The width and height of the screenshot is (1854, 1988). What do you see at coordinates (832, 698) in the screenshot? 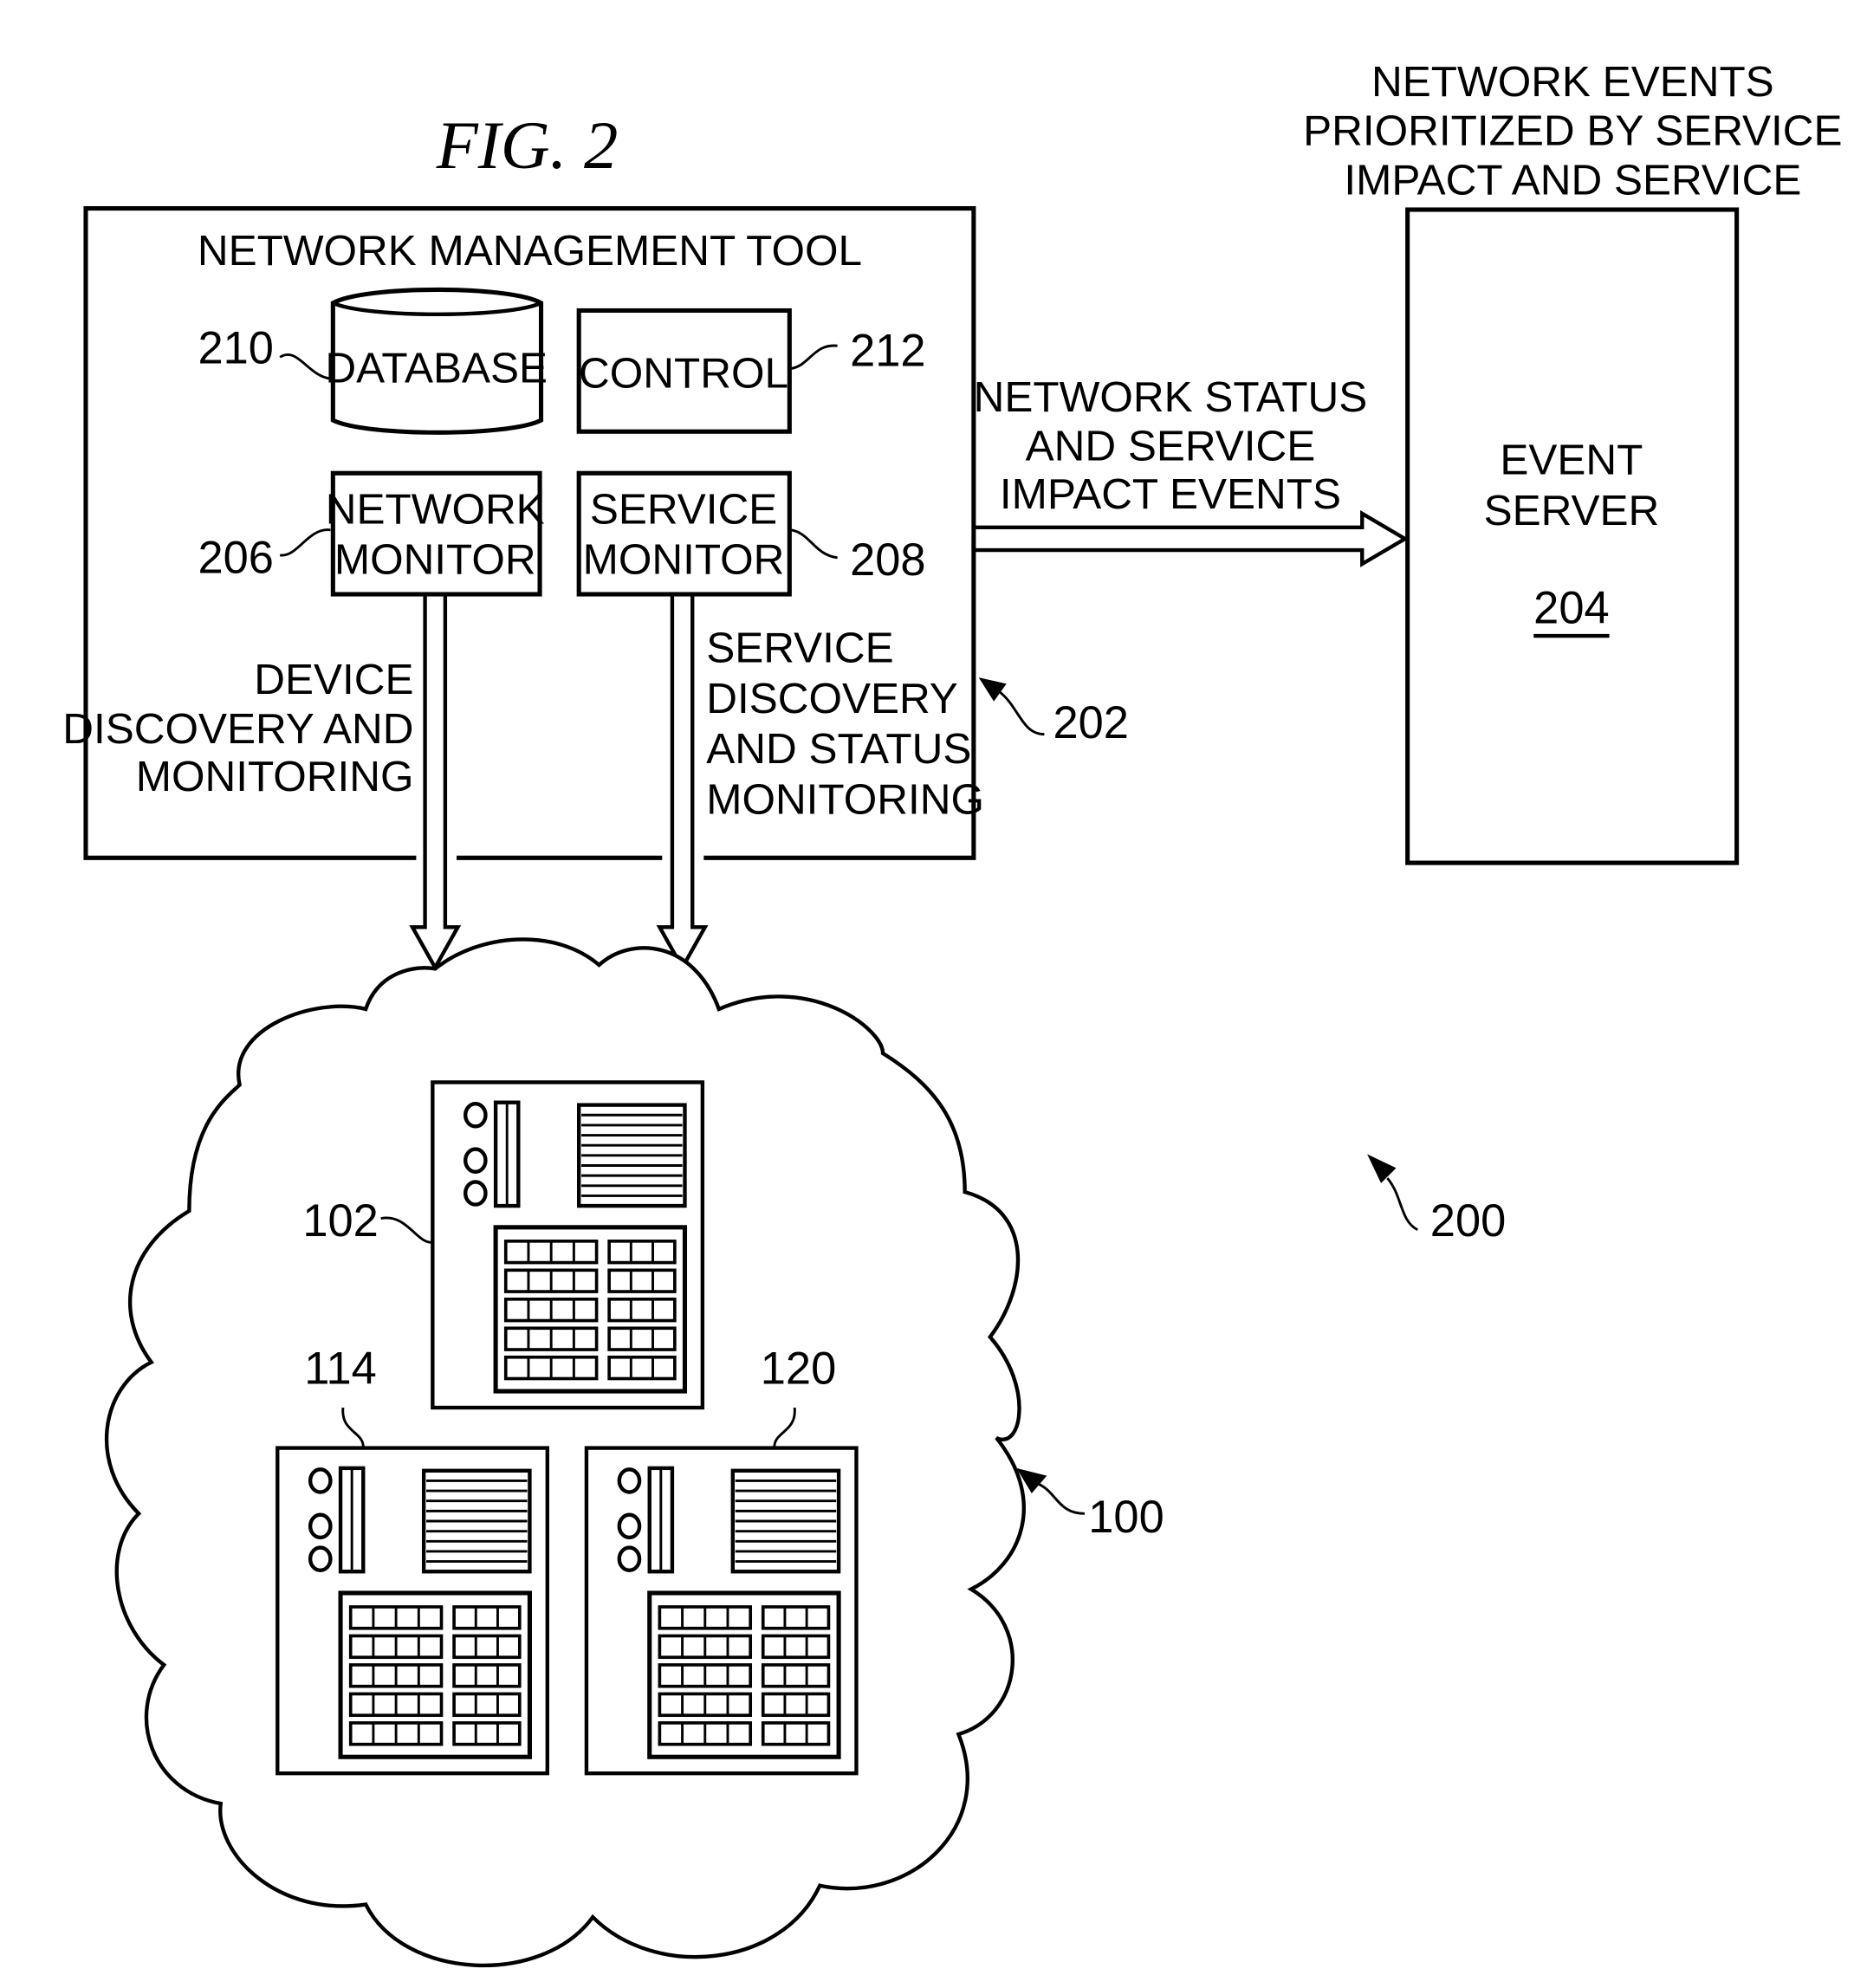
I see `service-discovery-label-2: DISCOVERY` at bounding box center [832, 698].